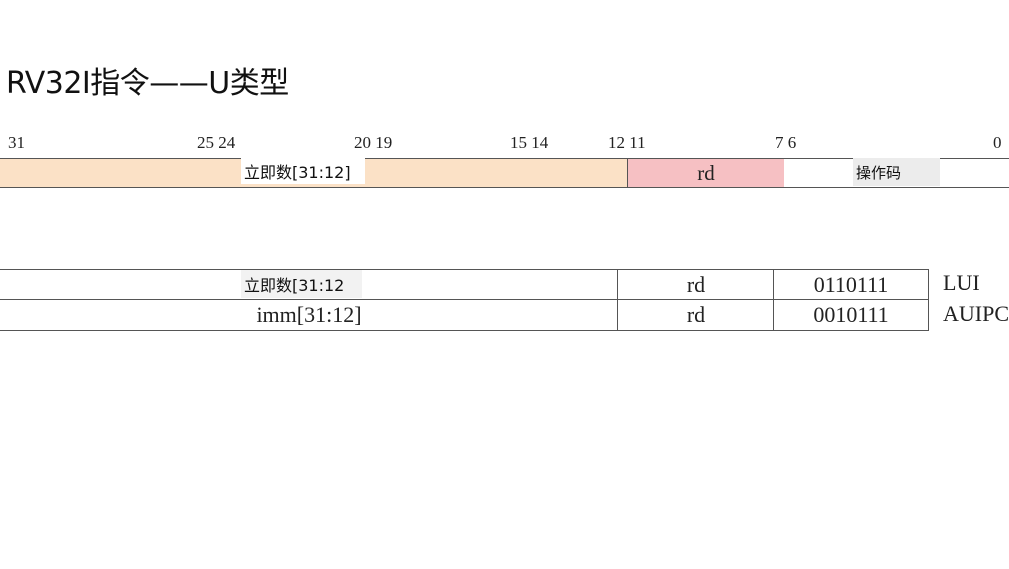  Describe the element at coordinates (373, 142) in the screenshot. I see `bit-number: 20 19` at that location.